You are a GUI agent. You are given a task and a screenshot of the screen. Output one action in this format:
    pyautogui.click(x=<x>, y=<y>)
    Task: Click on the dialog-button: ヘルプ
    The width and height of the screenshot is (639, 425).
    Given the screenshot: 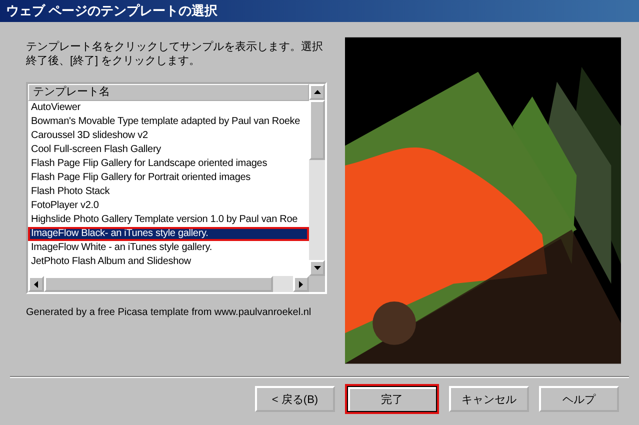 What is the action you would take?
    pyautogui.click(x=579, y=399)
    